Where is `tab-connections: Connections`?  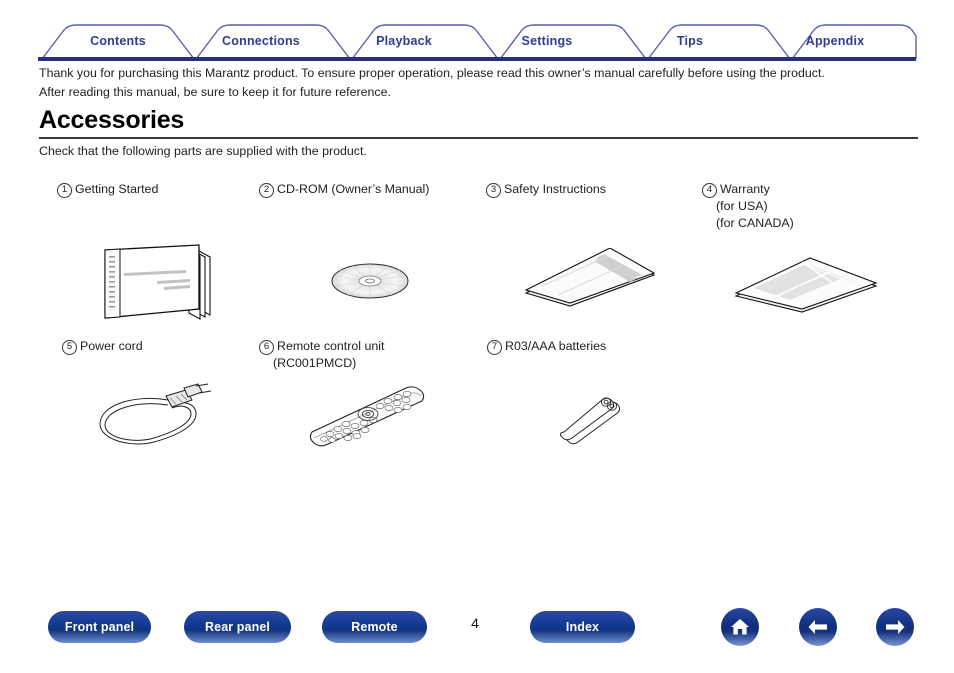
tab-connections: Connections is located at coordinates (261, 41).